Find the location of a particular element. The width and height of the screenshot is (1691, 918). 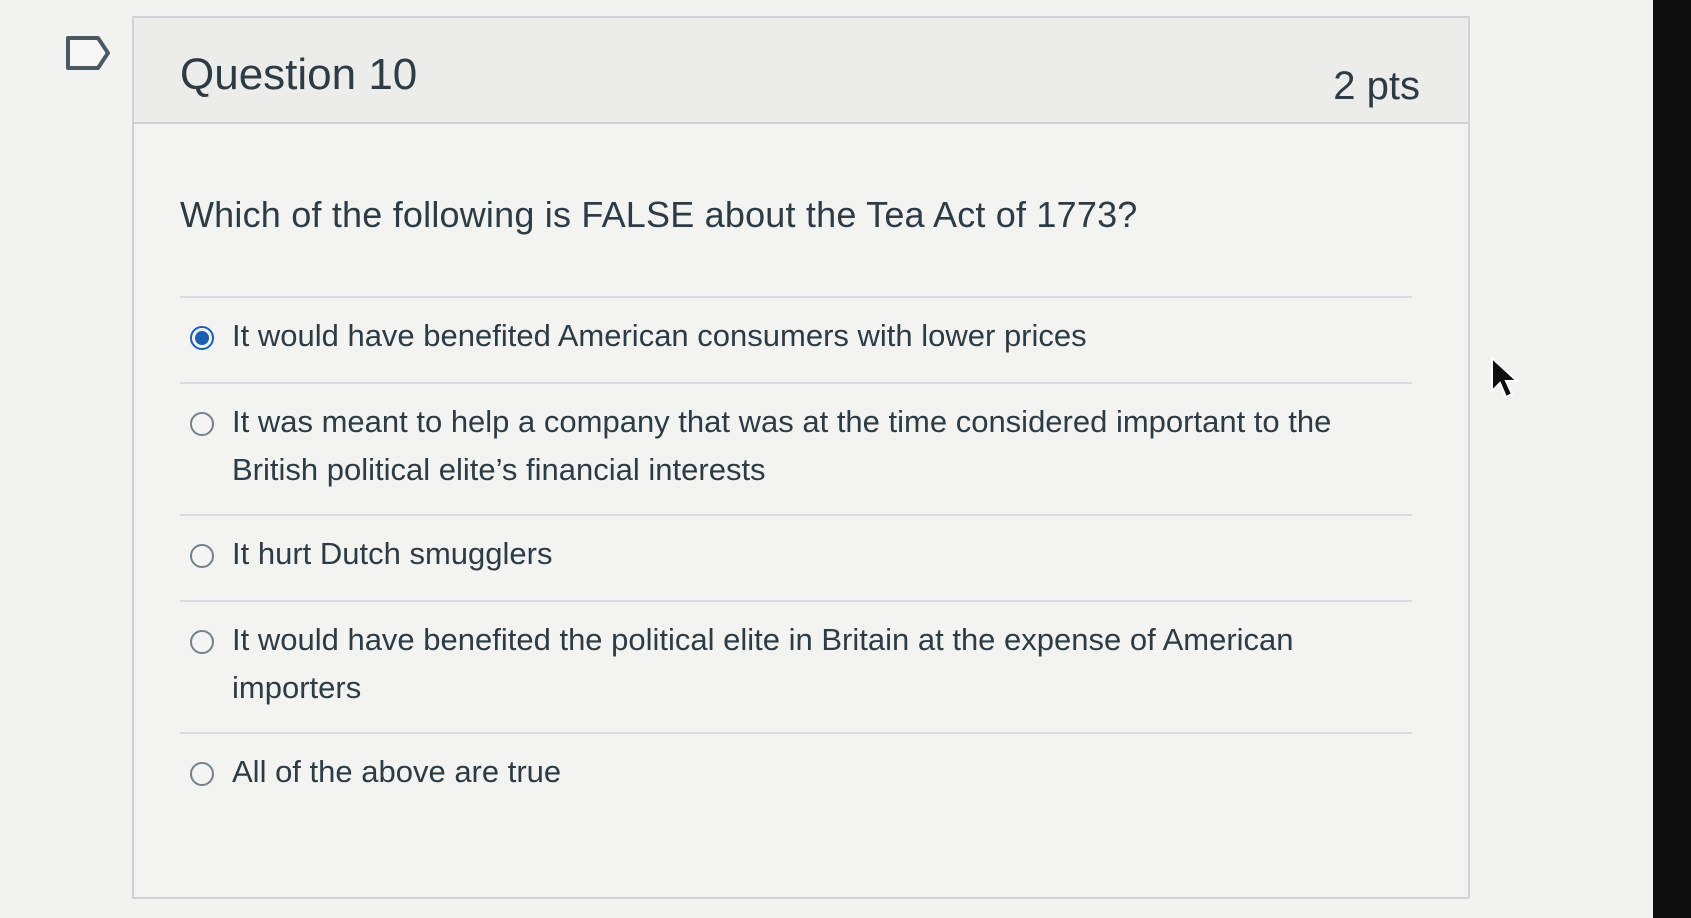

question-points: 2 pts is located at coordinates (1376, 86).